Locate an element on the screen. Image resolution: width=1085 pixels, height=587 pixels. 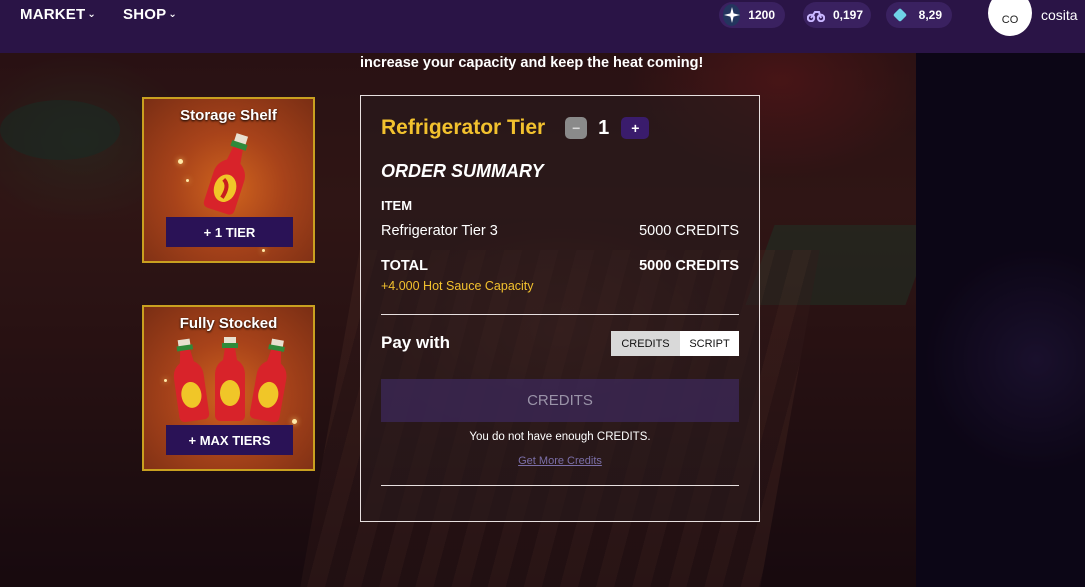
add-max-tiers-button: + MAX TIERS is located at coordinates (229, 440).